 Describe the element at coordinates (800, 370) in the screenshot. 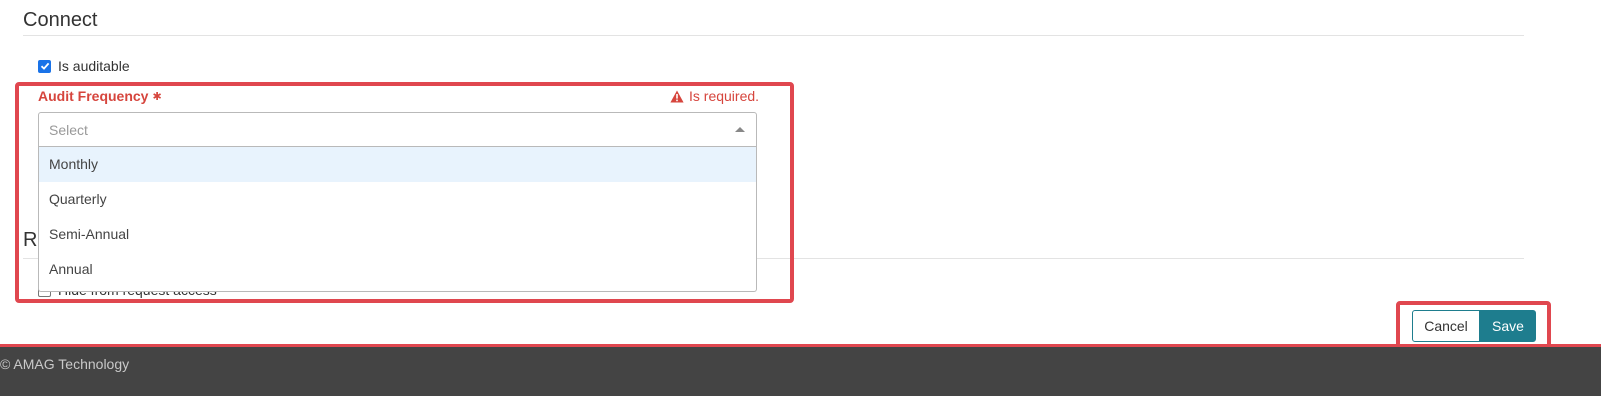

I see `footer: © AMAG Technology` at that location.